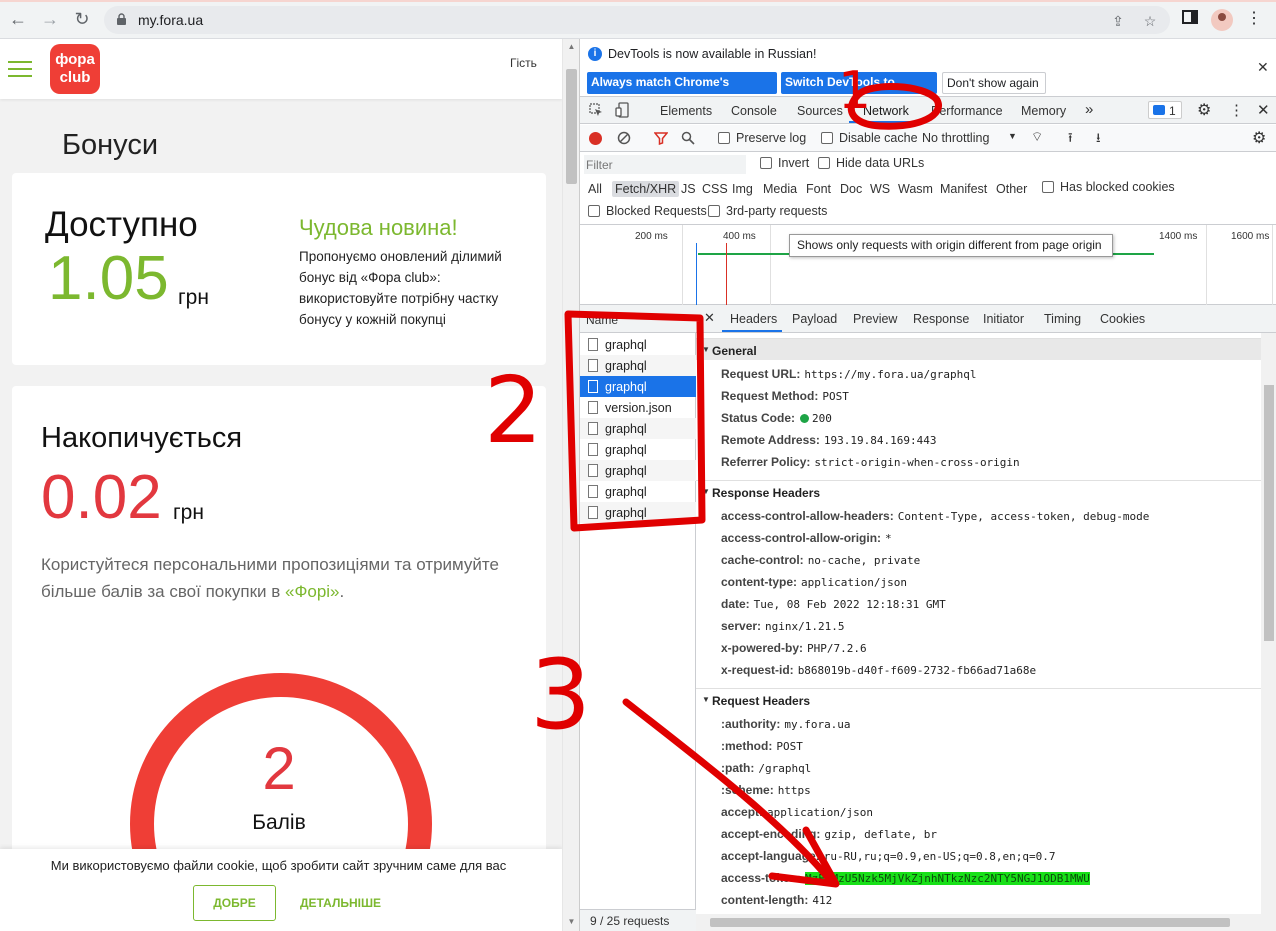 This screenshot has width=1276, height=931. What do you see at coordinates (1043, 111) in the screenshot?
I see `tab-memory: Memory` at bounding box center [1043, 111].